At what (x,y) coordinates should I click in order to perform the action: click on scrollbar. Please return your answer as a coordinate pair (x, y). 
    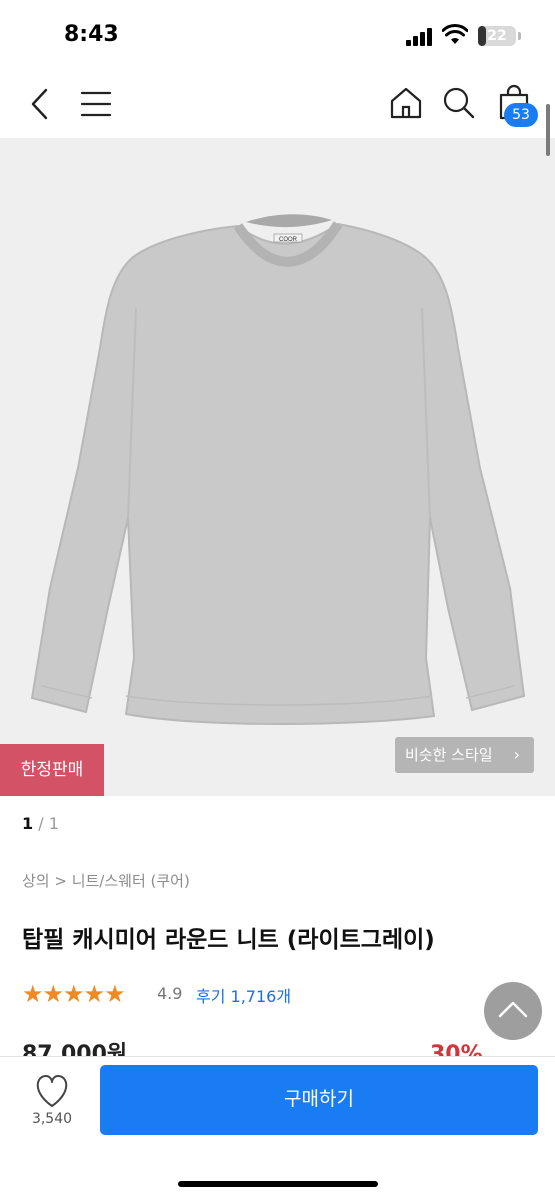
    Looking at the image, I should click on (548, 130).